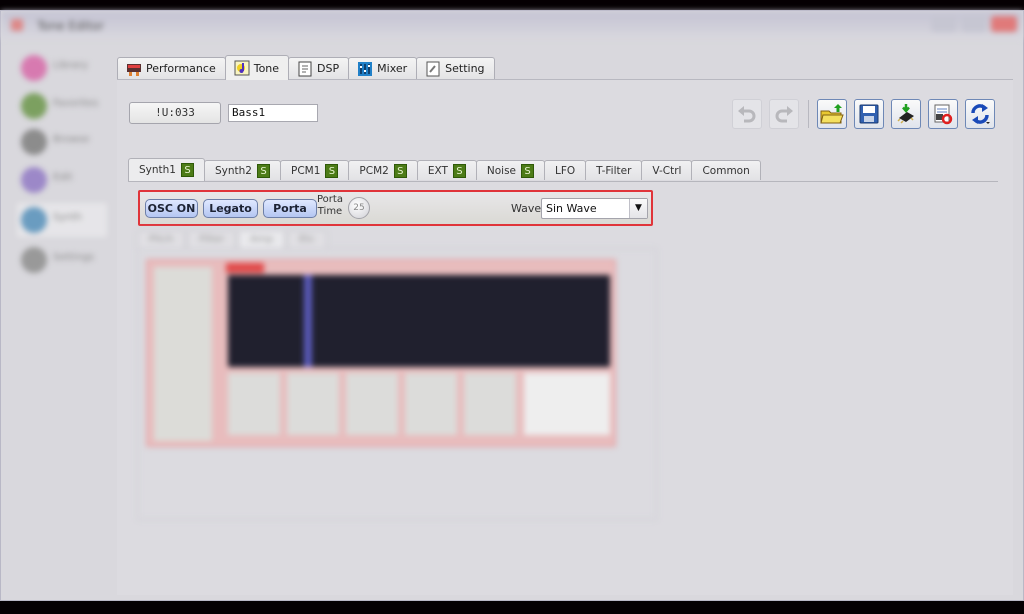 The width and height of the screenshot is (1024, 614). Describe the element at coordinates (832, 114) in the screenshot. I see `open-button` at that location.